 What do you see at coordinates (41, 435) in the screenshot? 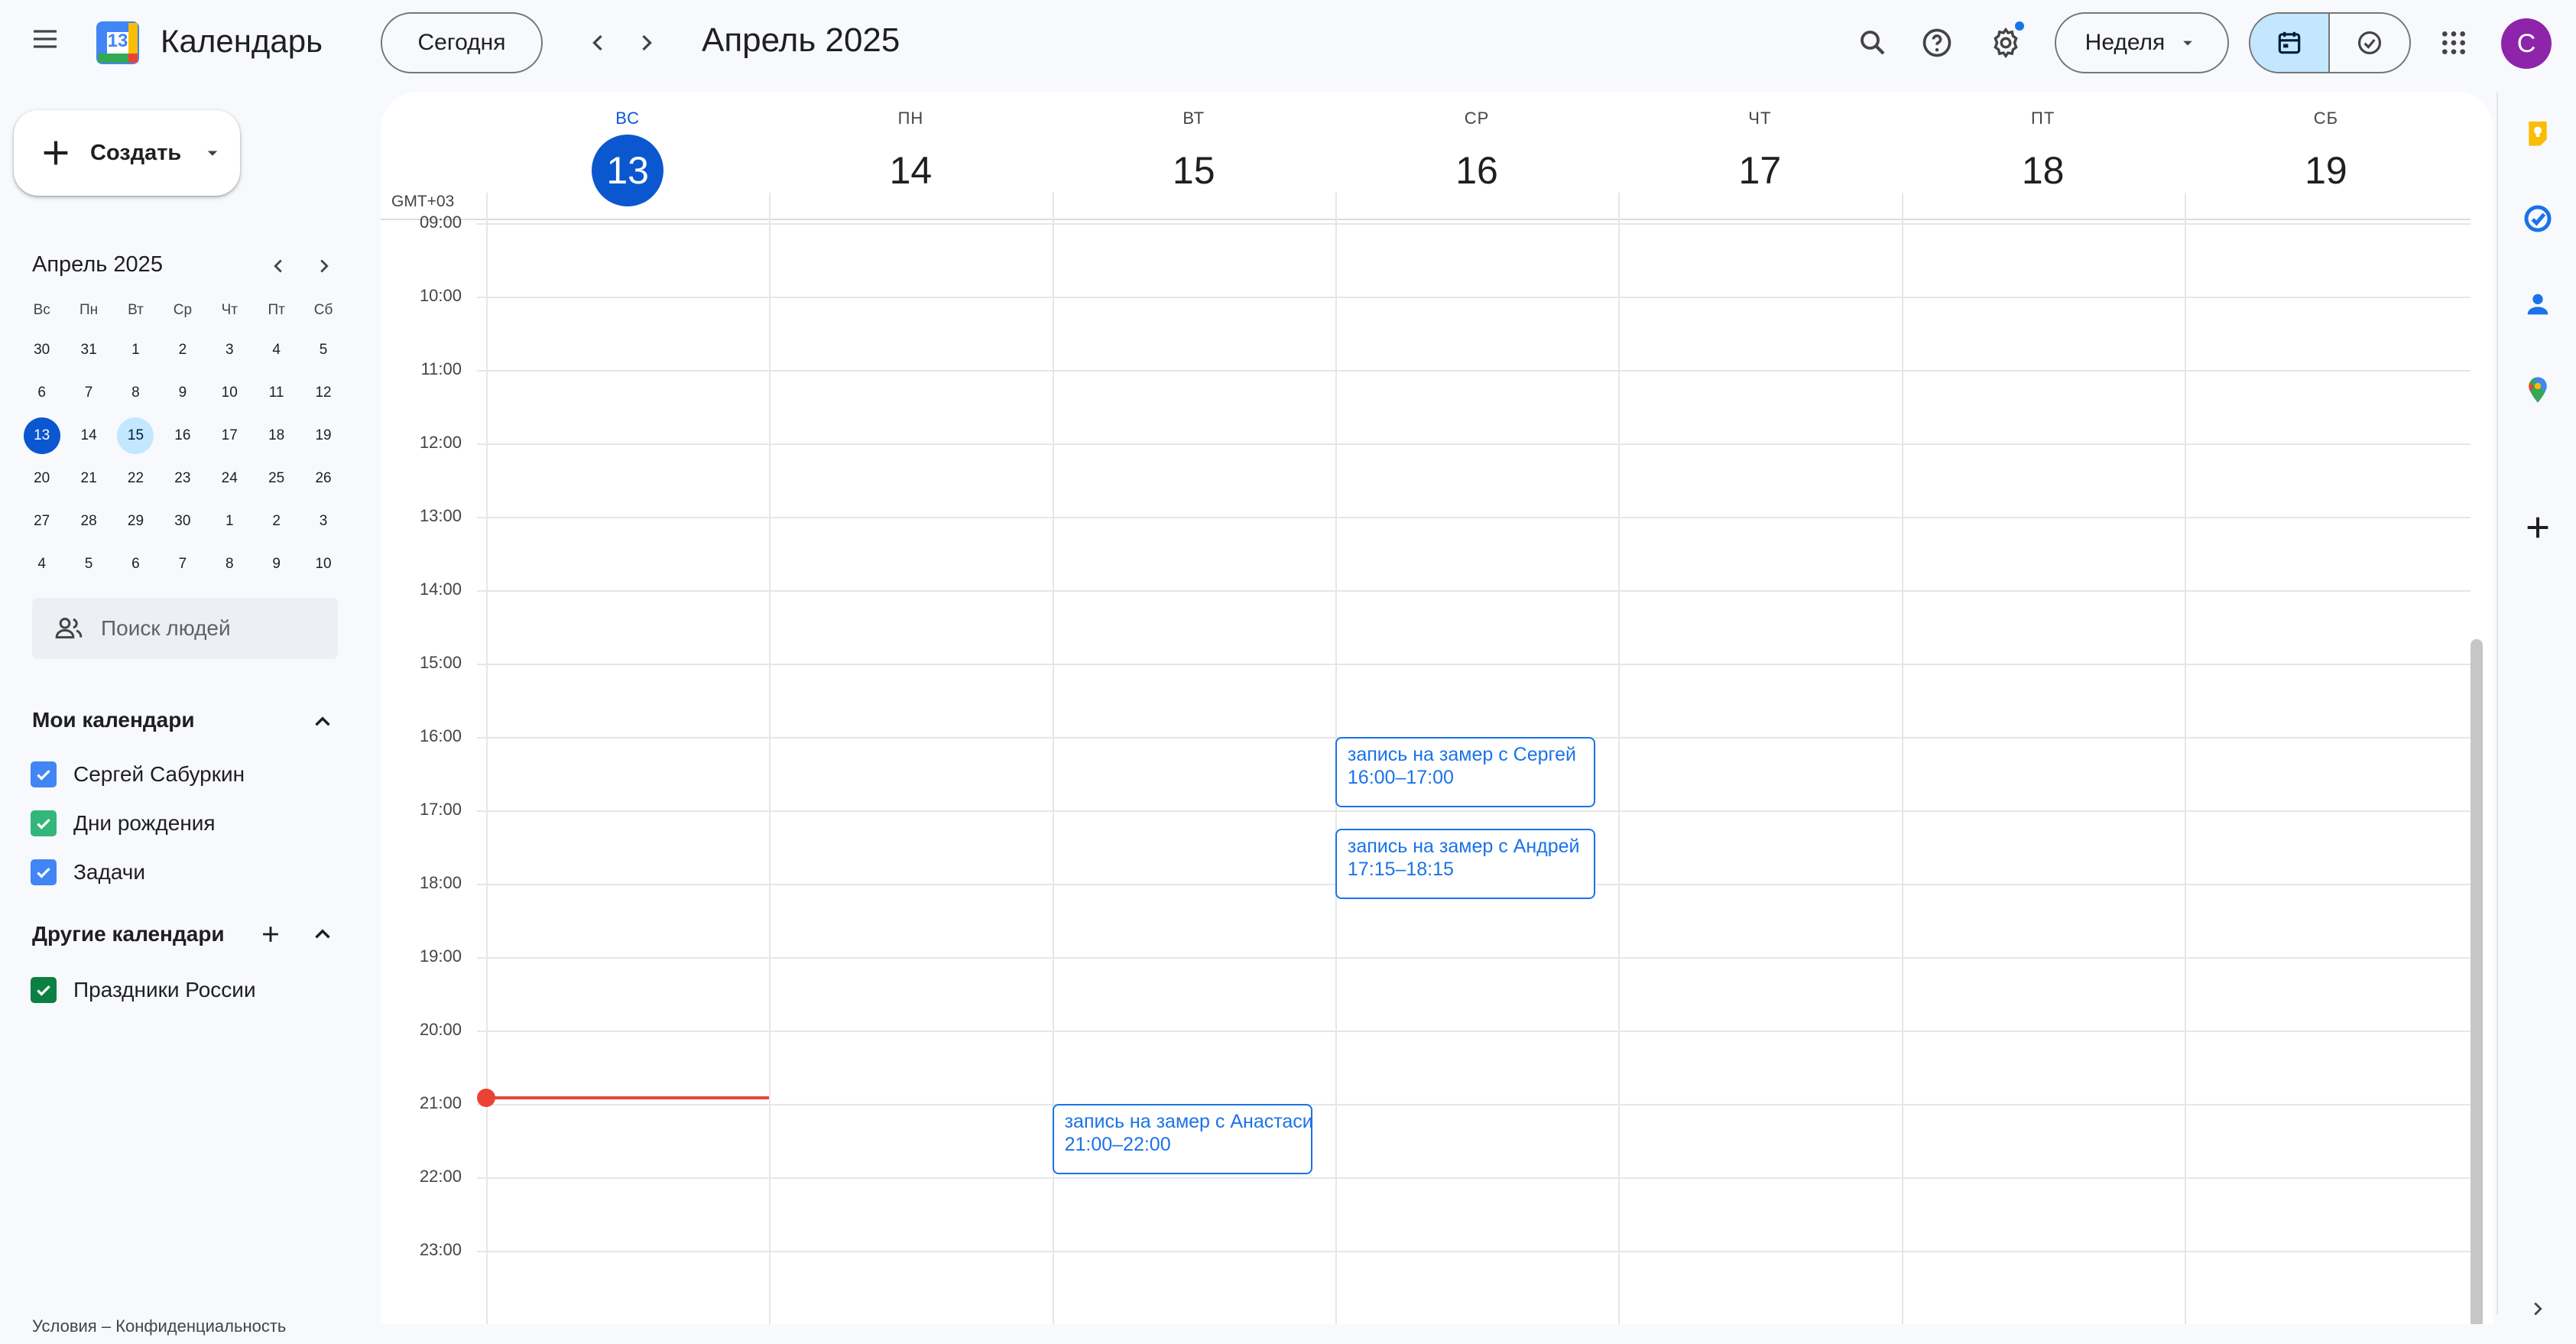
I see `mini-day: 13` at bounding box center [41, 435].